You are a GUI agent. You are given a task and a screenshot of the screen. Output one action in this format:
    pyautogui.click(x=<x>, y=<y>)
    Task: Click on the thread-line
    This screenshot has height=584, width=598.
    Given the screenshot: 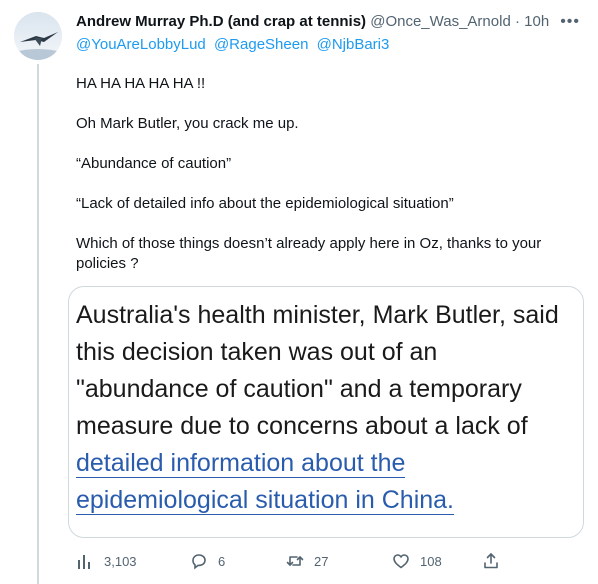 What is the action you would take?
    pyautogui.click(x=38, y=324)
    